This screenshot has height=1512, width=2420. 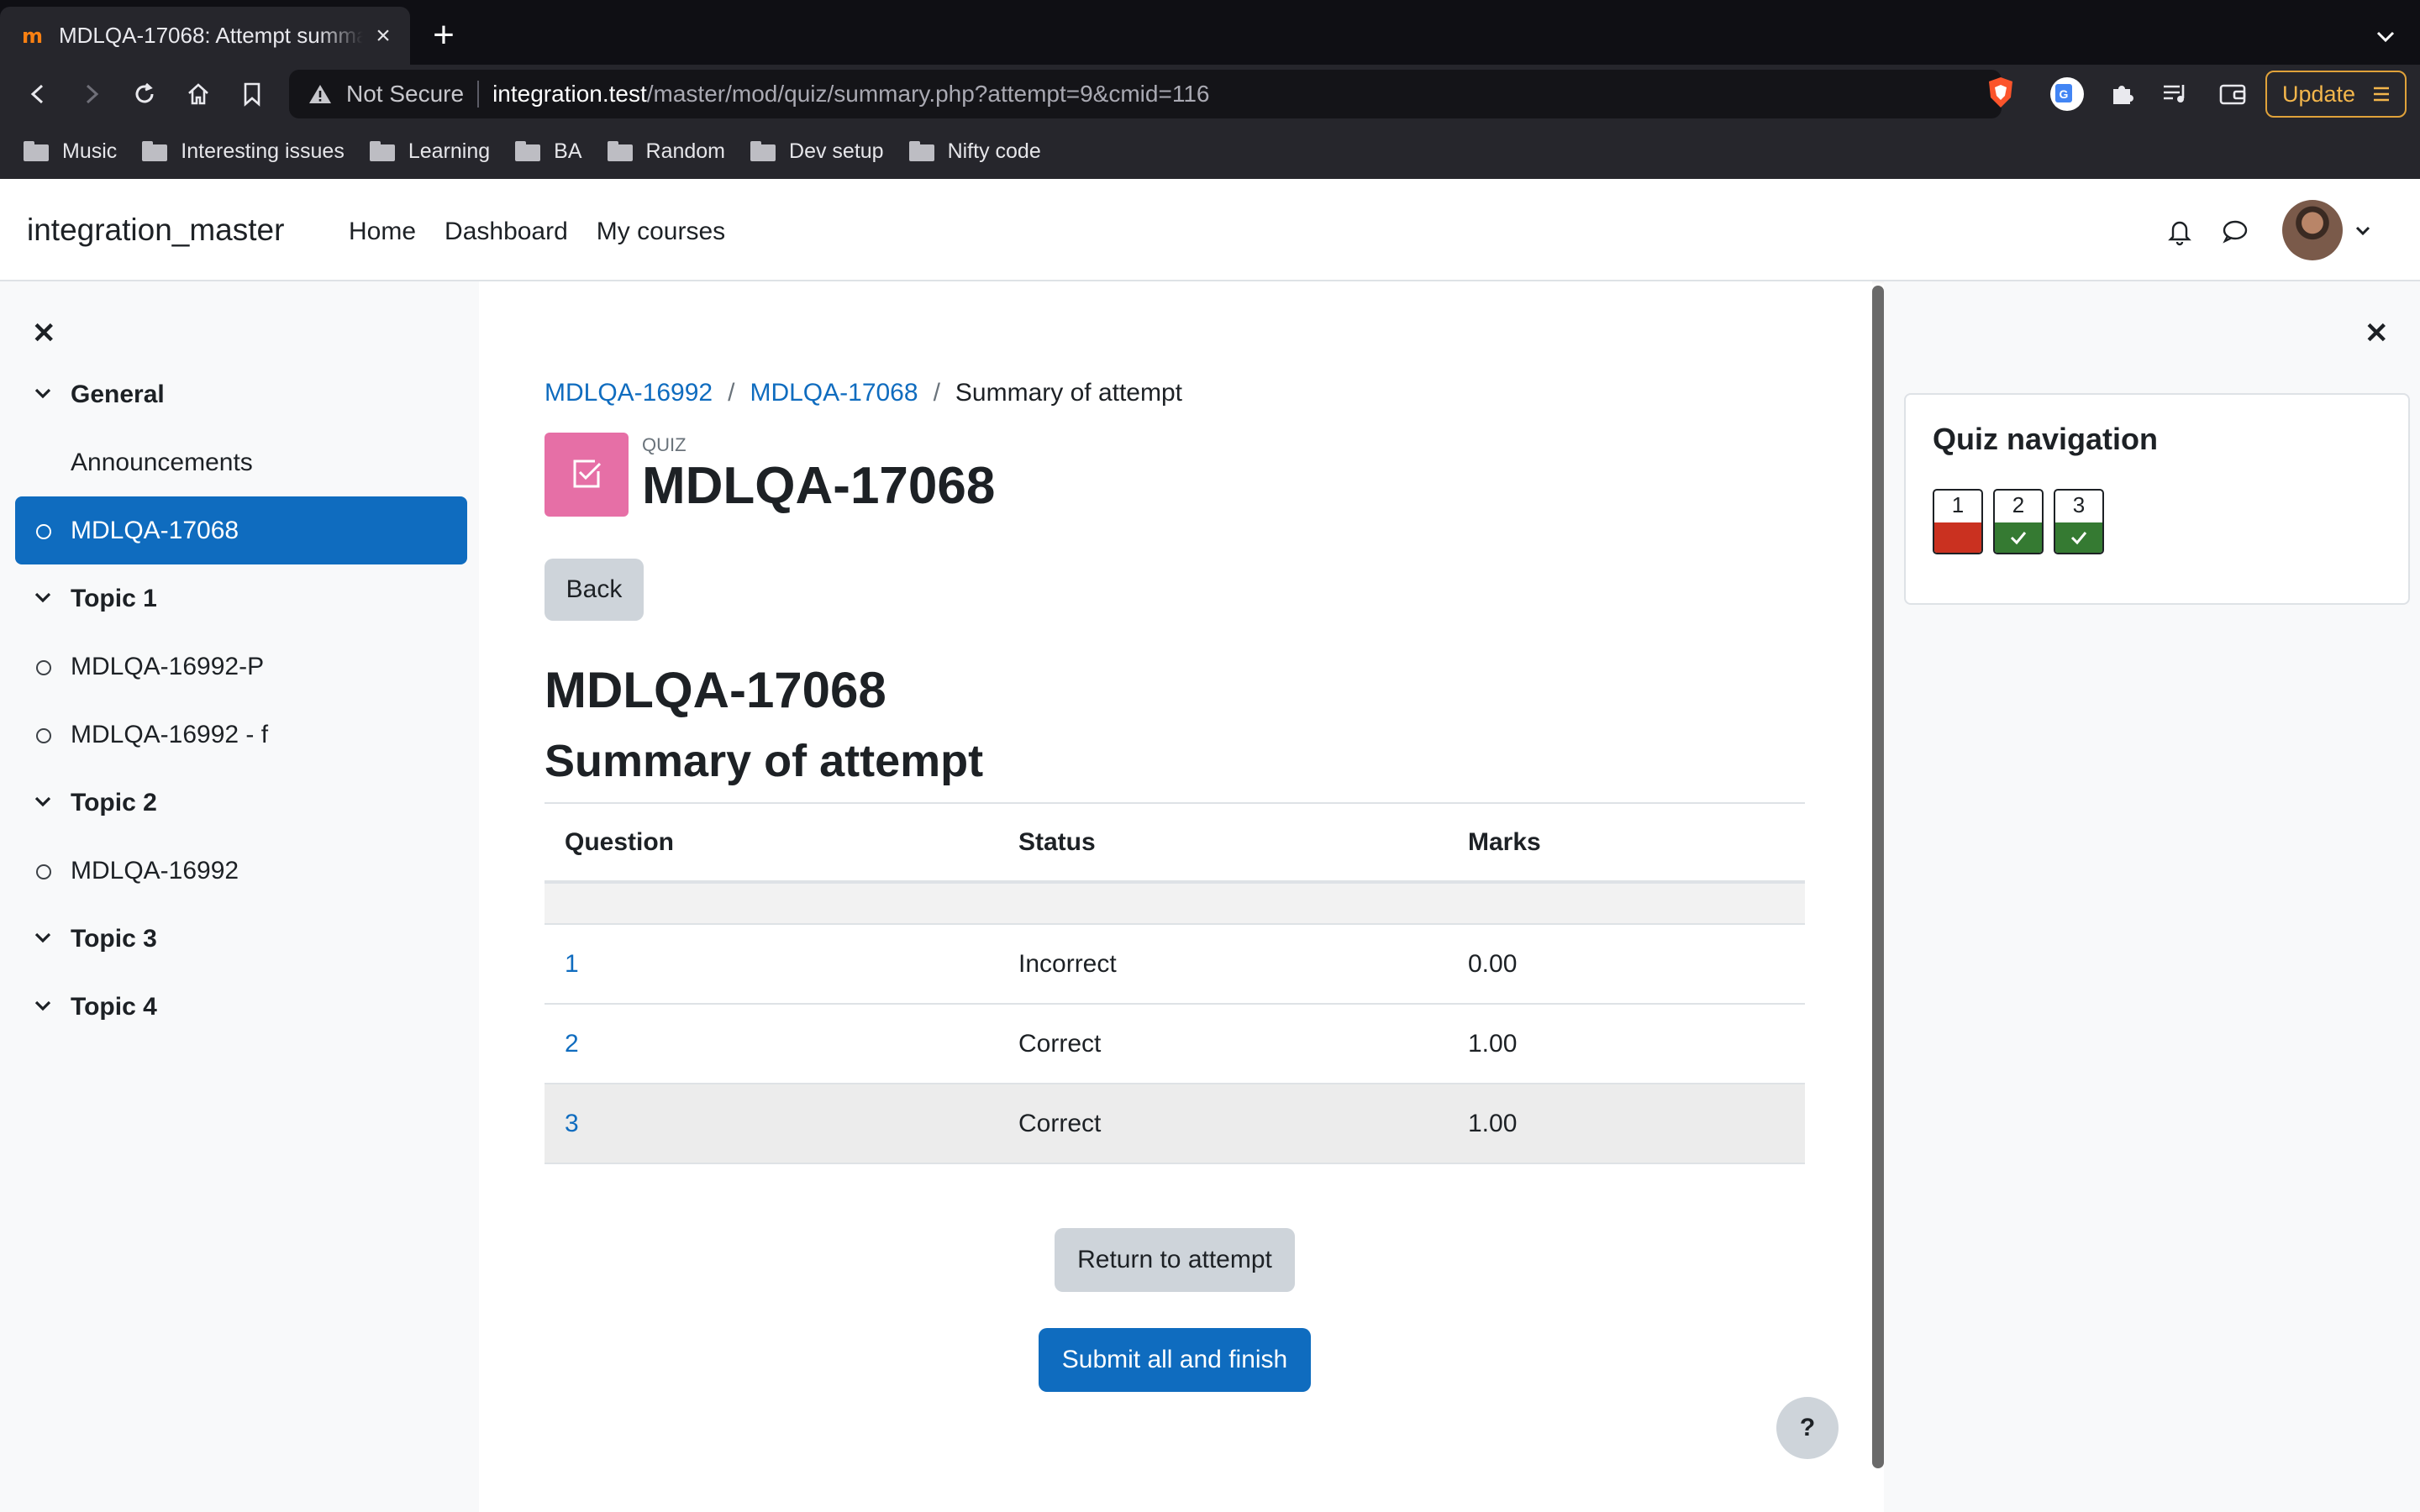 I want to click on question-nav-button-3: 3, so click(x=2079, y=521).